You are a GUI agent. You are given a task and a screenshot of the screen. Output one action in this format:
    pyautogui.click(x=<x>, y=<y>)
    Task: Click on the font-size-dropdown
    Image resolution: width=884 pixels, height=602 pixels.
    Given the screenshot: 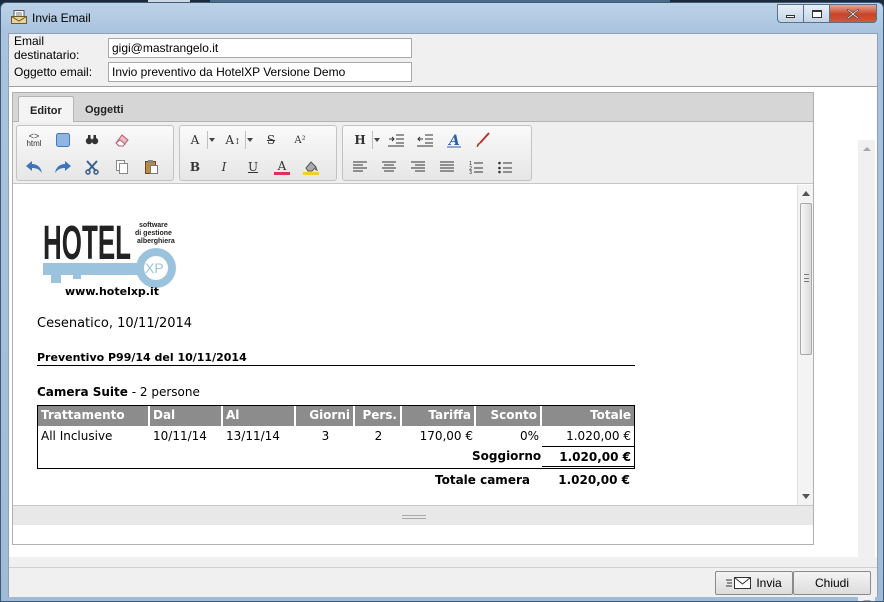 What is the action you would take?
    pyautogui.click(x=249, y=140)
    